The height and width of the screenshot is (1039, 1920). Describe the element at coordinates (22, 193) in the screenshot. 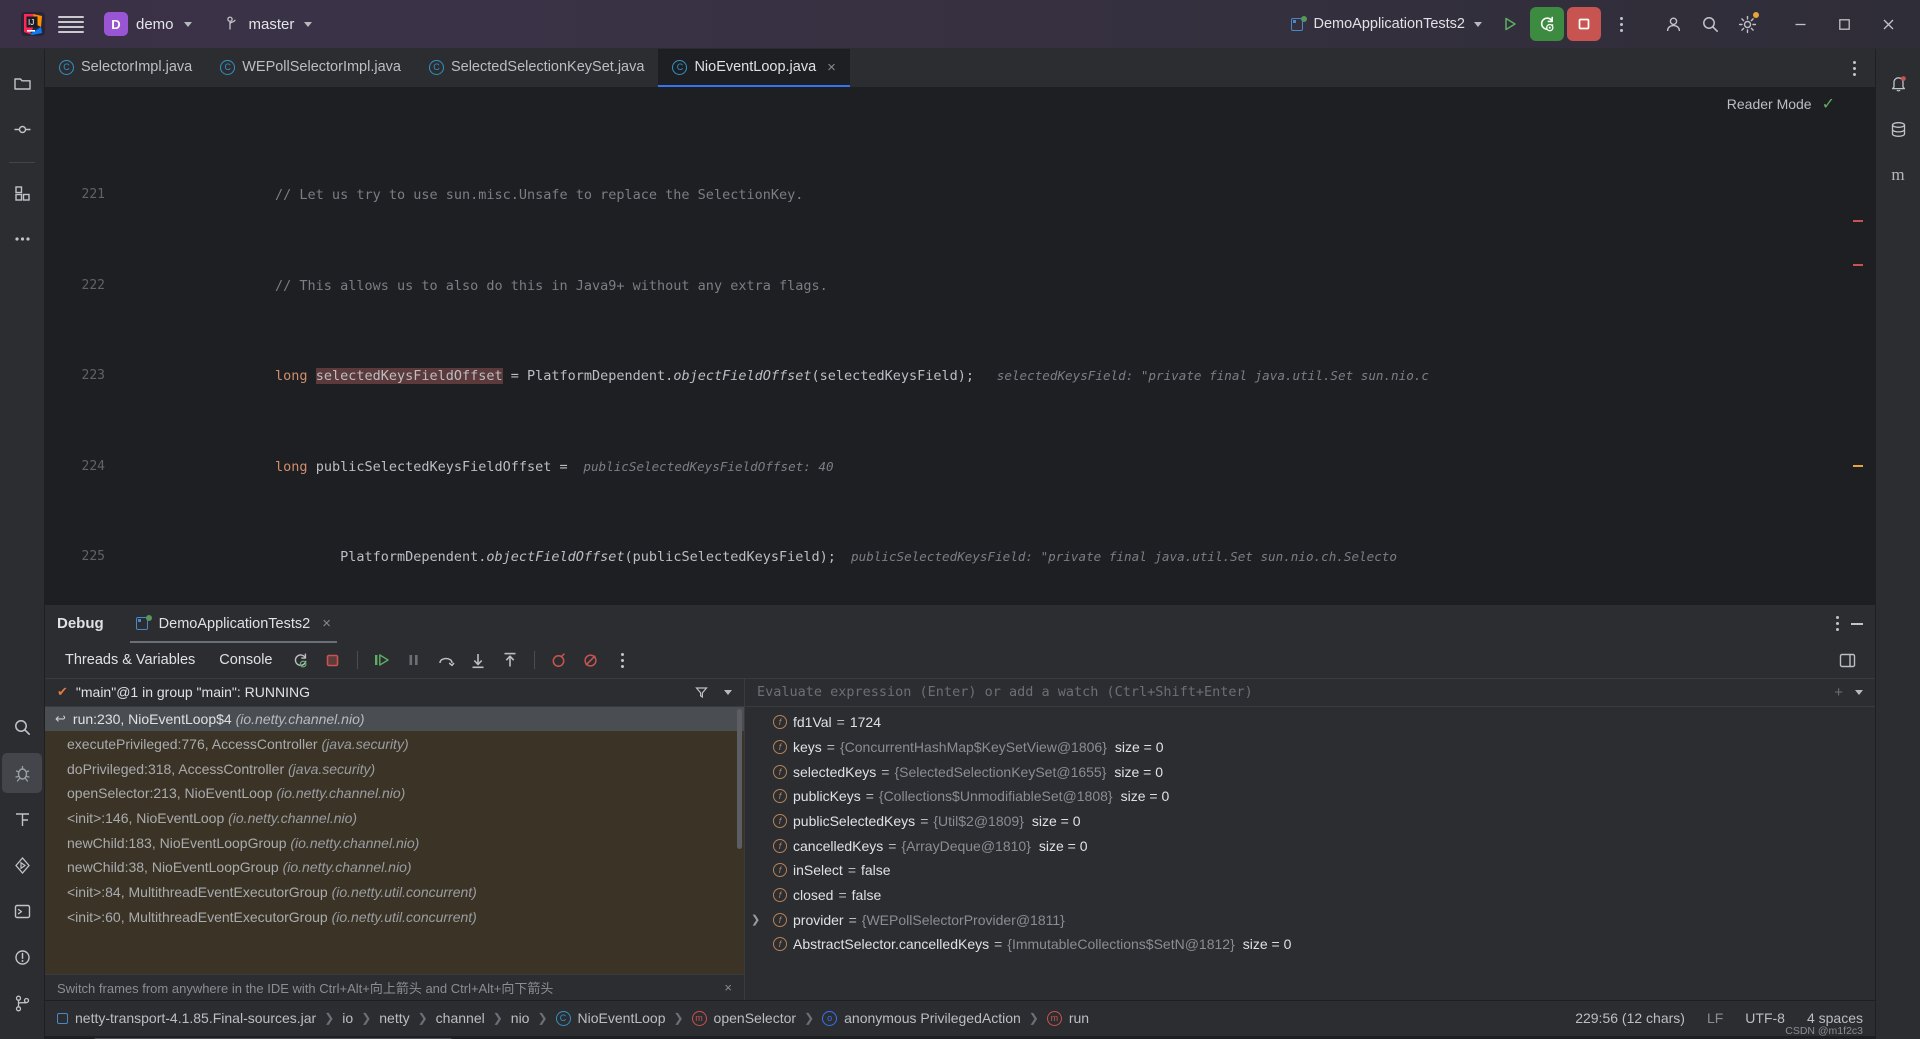

I see `sidebar-item-structure` at that location.